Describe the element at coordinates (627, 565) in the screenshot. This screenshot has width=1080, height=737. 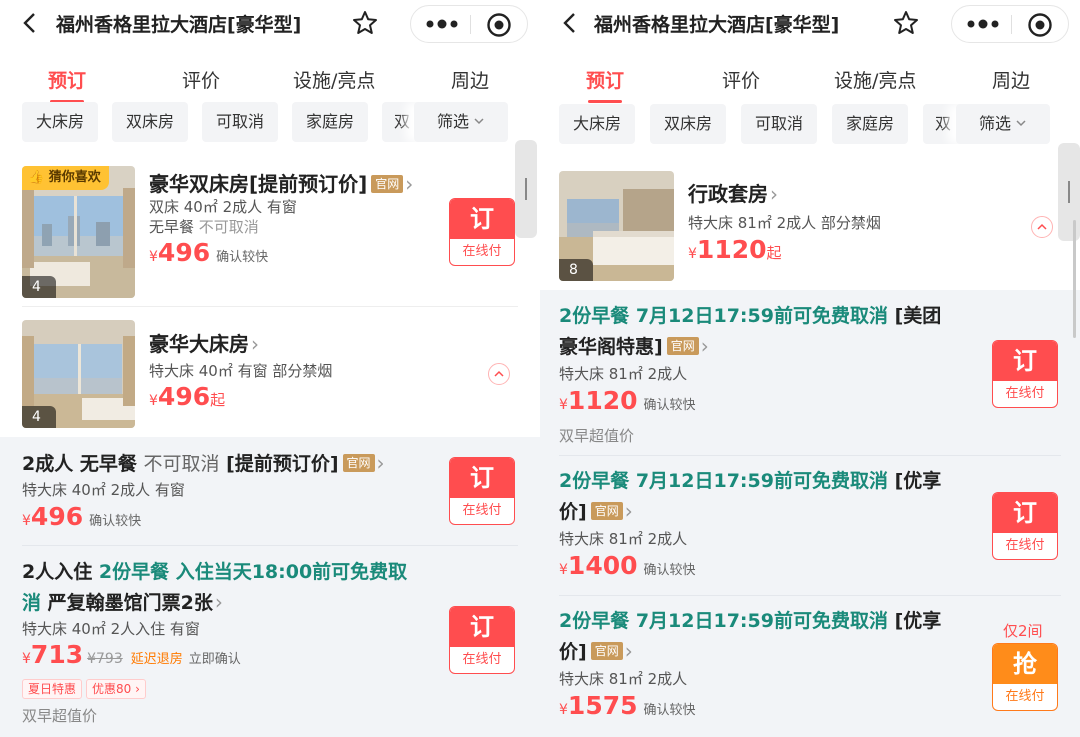
I see `price-row: ¥1400 确认较快` at that location.